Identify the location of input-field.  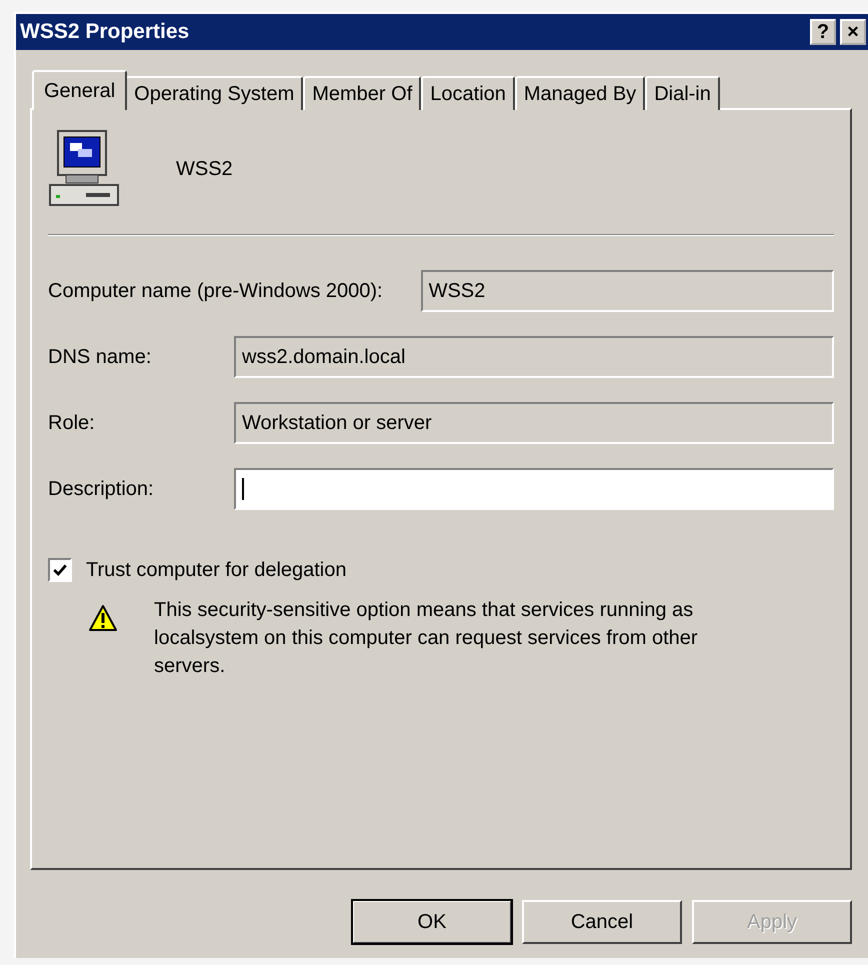
(534, 489).